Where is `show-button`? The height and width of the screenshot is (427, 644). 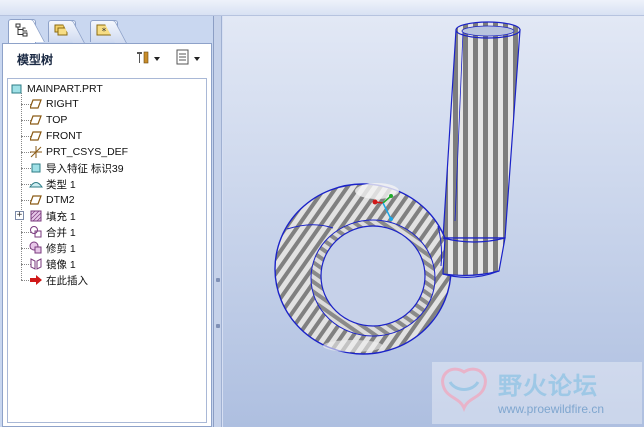 show-button is located at coordinates (187, 59).